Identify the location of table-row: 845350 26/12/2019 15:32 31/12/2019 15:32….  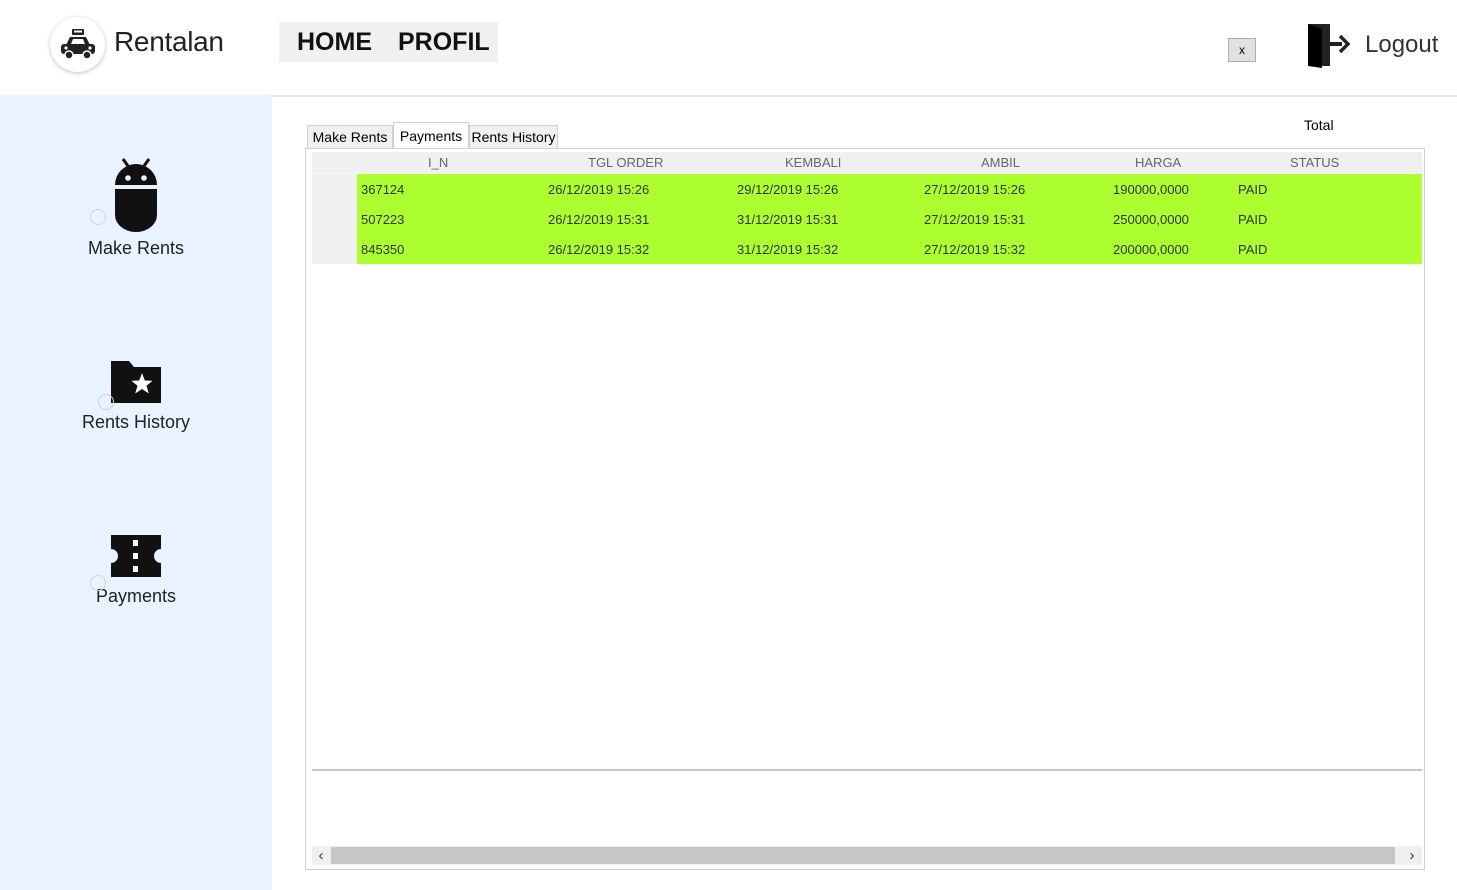
(889, 249).